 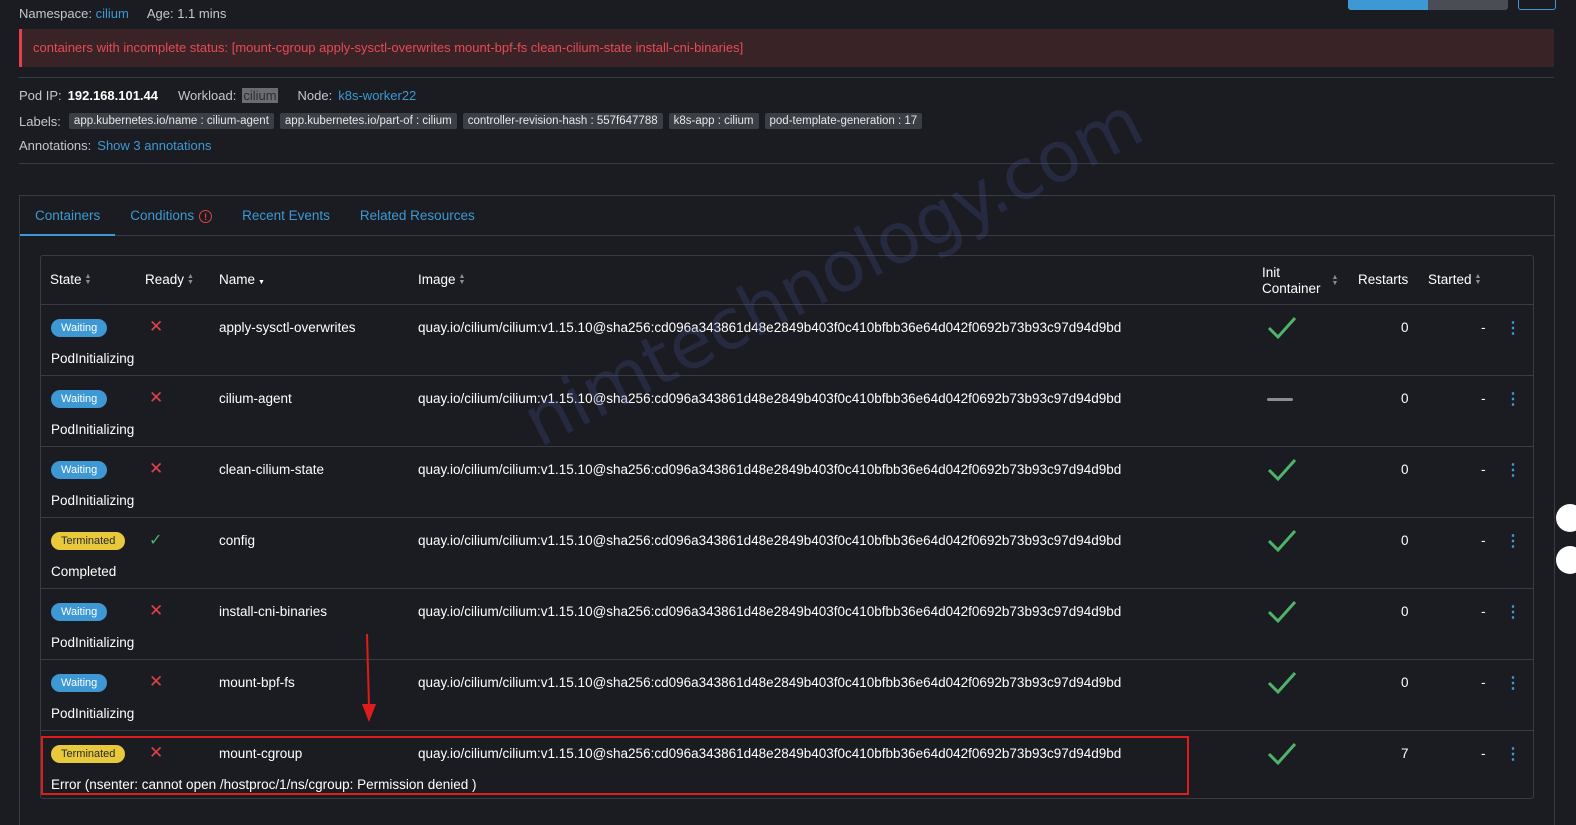 I want to click on workload-link: cilium, so click(x=260, y=95).